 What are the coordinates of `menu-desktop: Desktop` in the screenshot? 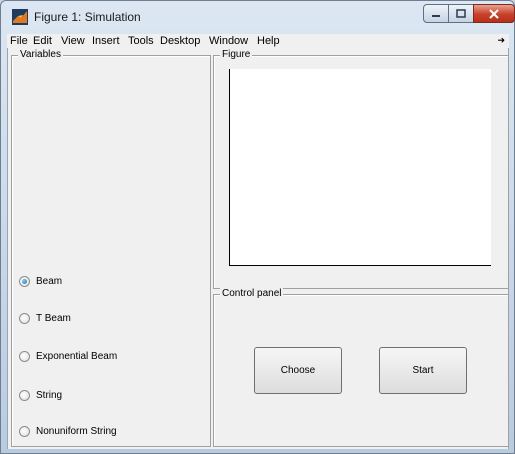 It's located at (180, 41).